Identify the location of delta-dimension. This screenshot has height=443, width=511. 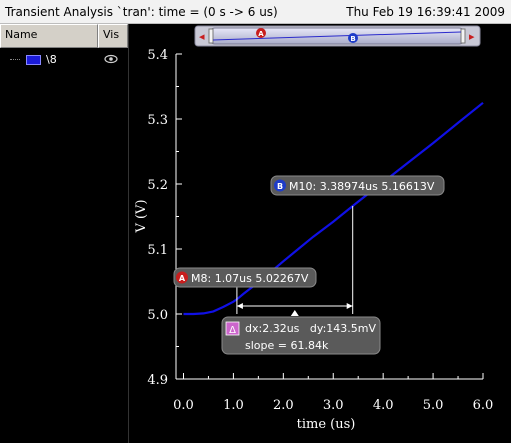
(294, 309).